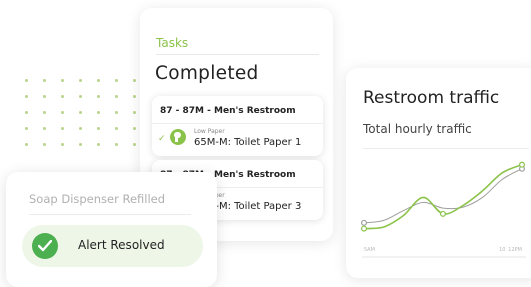  Describe the element at coordinates (162, 139) in the screenshot. I see `checkmark-icon: ✓` at that location.